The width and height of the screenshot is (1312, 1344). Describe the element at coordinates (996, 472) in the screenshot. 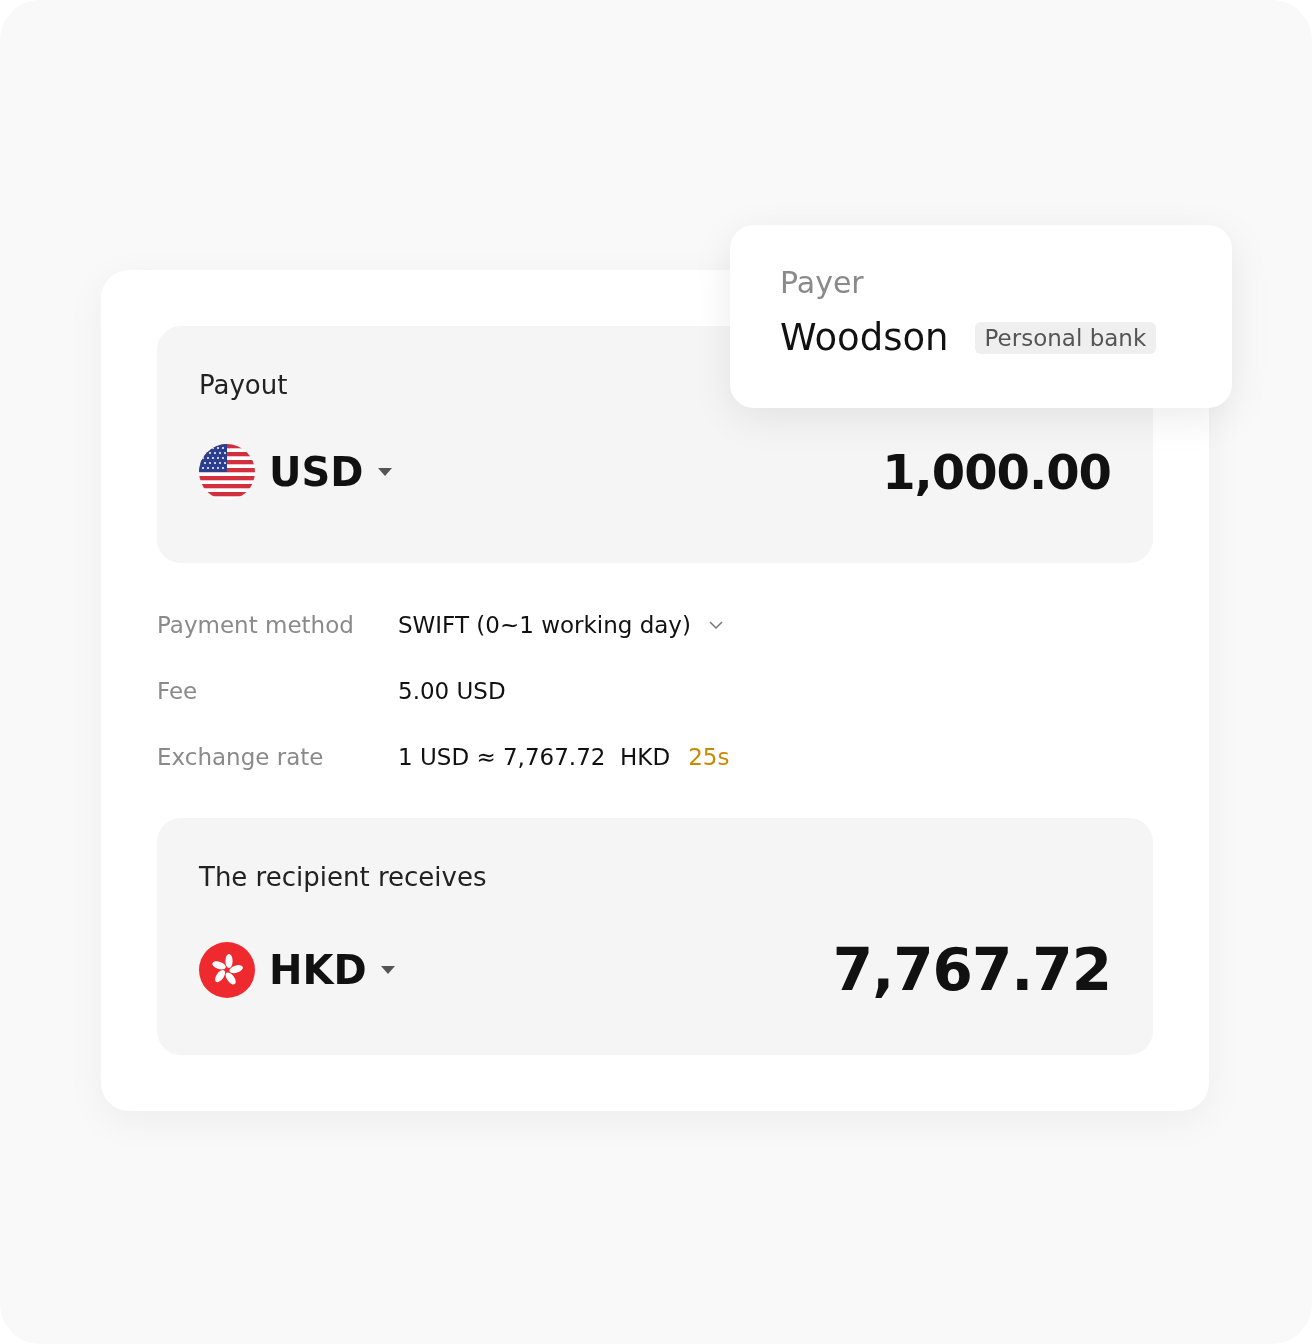

I see `amount-value: 1,000.00` at that location.